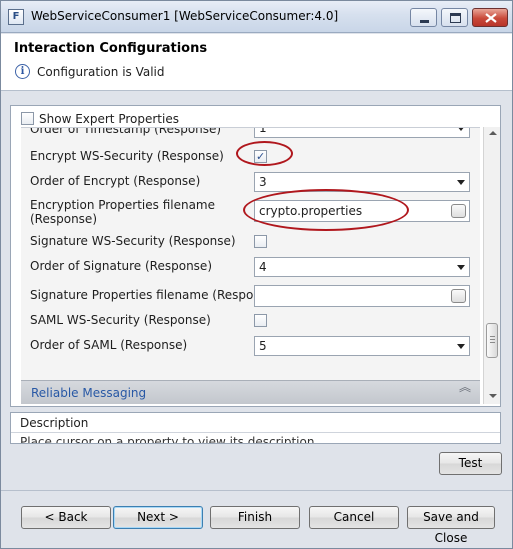  What do you see at coordinates (362, 132) in the screenshot?
I see `order-of-timestamp-select: 1` at bounding box center [362, 132].